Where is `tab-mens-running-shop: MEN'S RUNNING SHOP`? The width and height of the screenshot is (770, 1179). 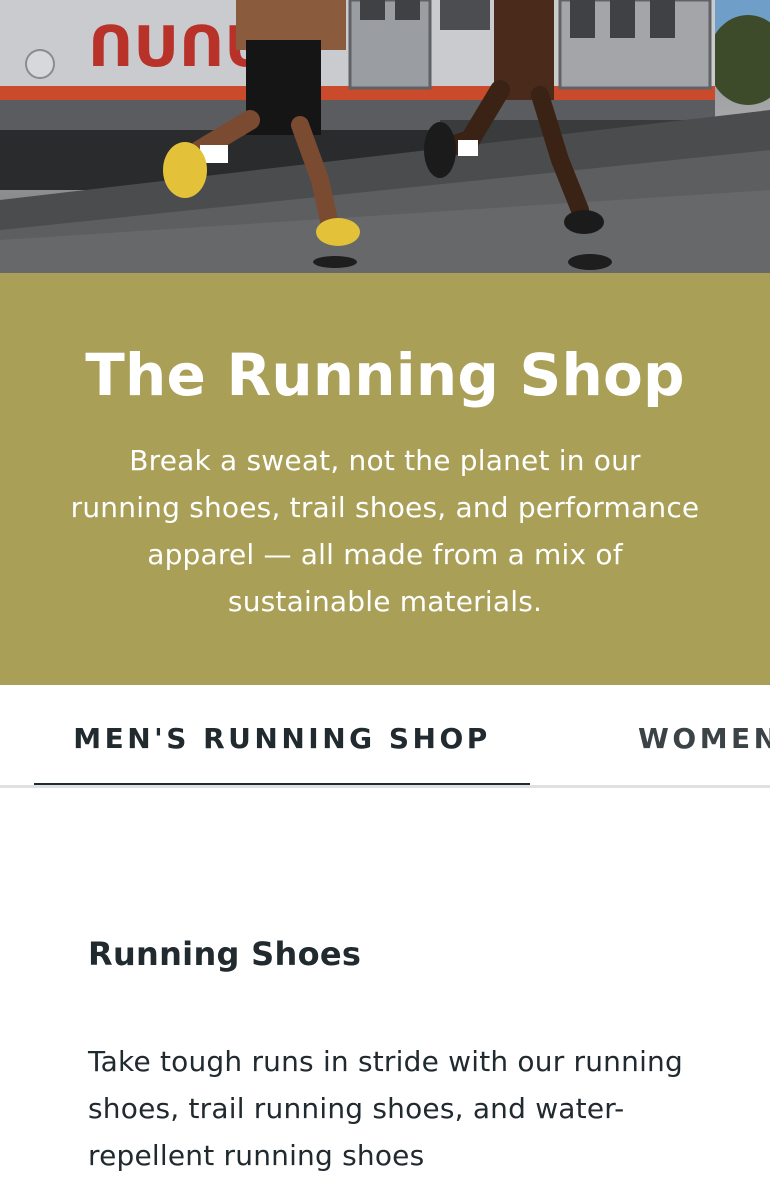
tab-mens-running-shop: MEN'S RUNNING SHOP is located at coordinates (282, 736).